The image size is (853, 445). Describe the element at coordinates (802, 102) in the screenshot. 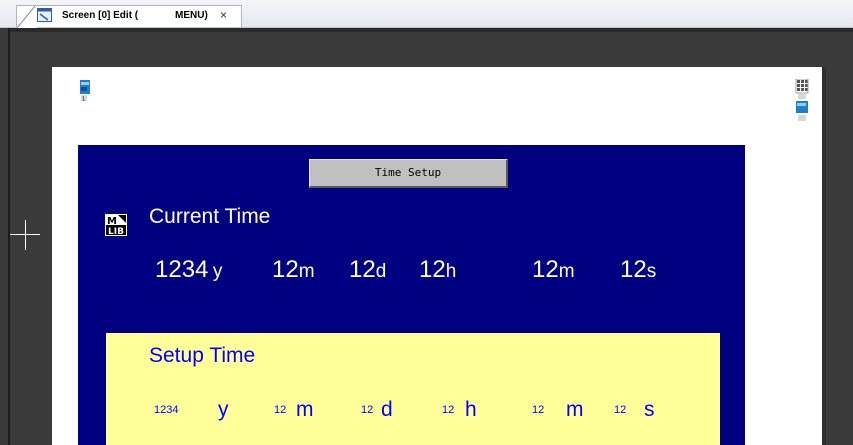

I see `object-list-icons` at that location.